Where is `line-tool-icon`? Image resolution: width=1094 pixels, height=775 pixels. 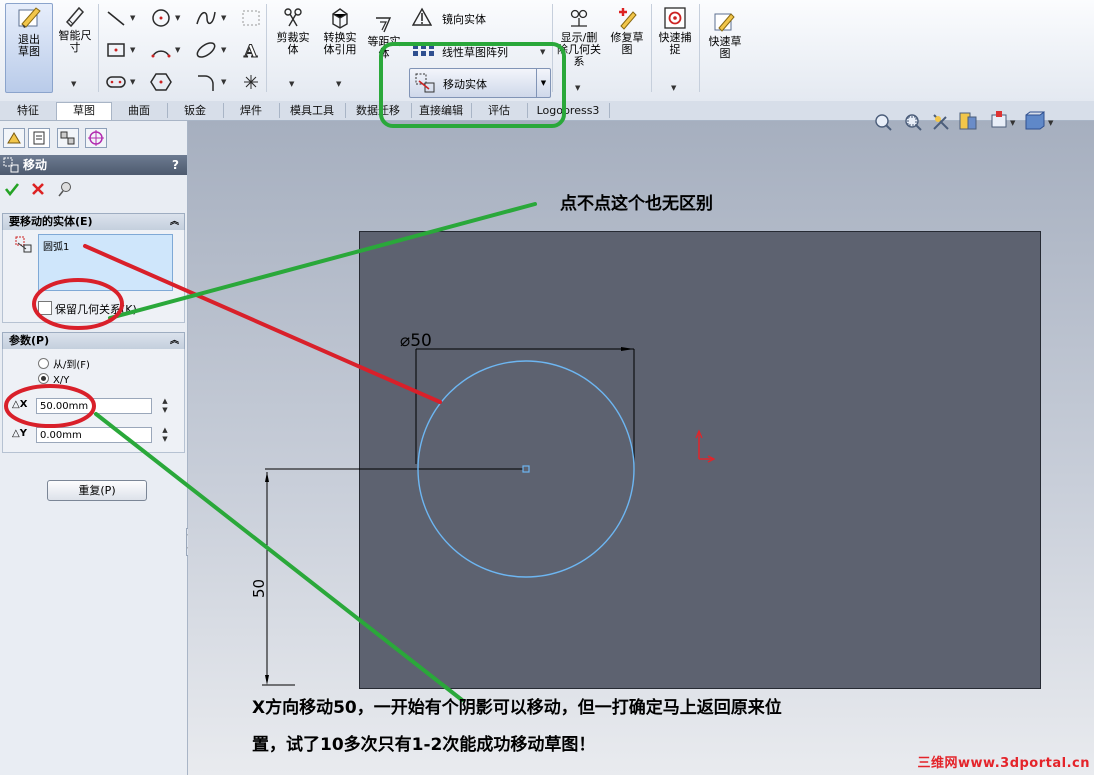 line-tool-icon is located at coordinates (116, 18).